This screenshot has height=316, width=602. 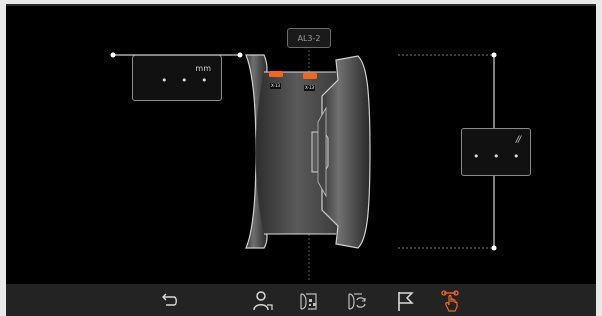 What do you see at coordinates (187, 80) in the screenshot?
I see `width-value: • • •` at bounding box center [187, 80].